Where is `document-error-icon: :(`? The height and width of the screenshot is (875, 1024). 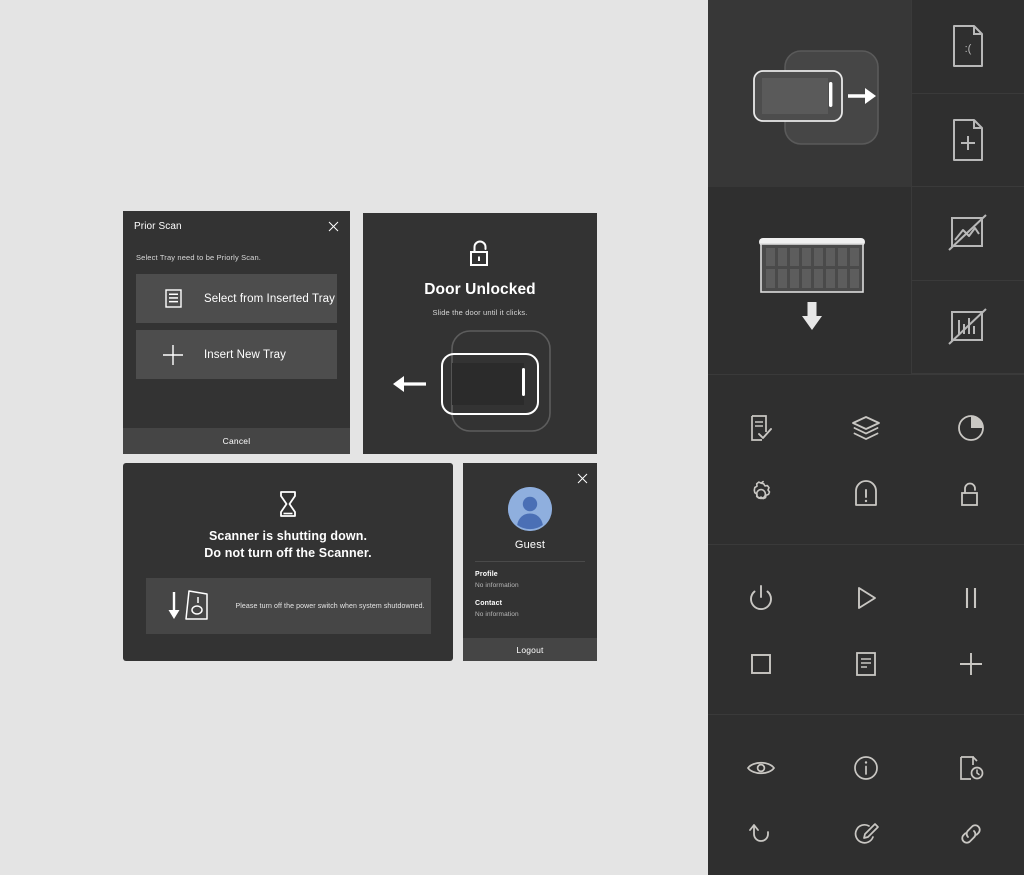 document-error-icon: :( is located at coordinates (968, 47).